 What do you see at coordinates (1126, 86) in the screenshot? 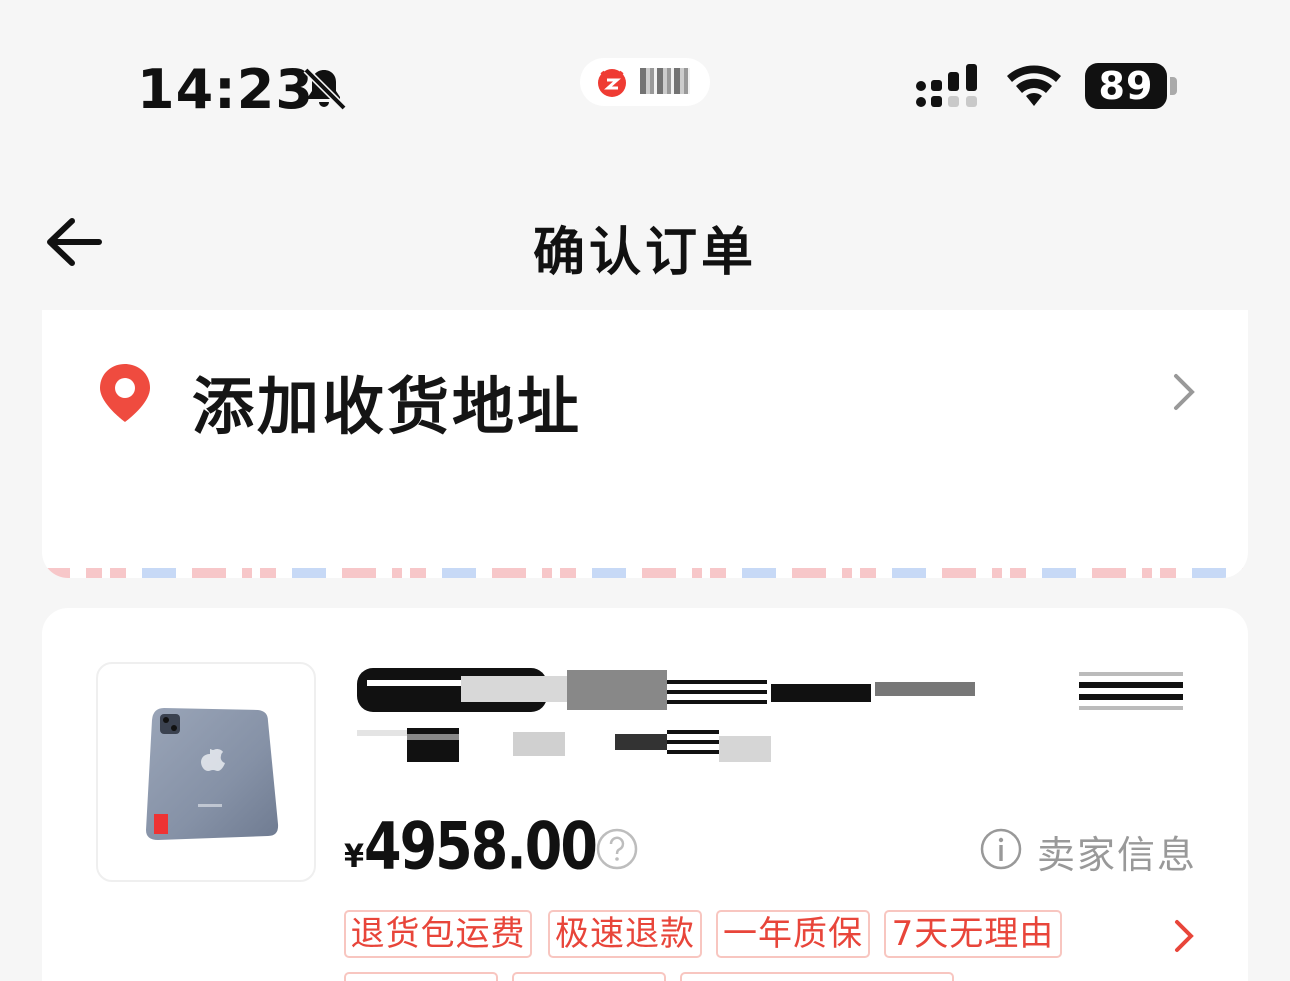
I see `battery-icon: 89` at bounding box center [1126, 86].